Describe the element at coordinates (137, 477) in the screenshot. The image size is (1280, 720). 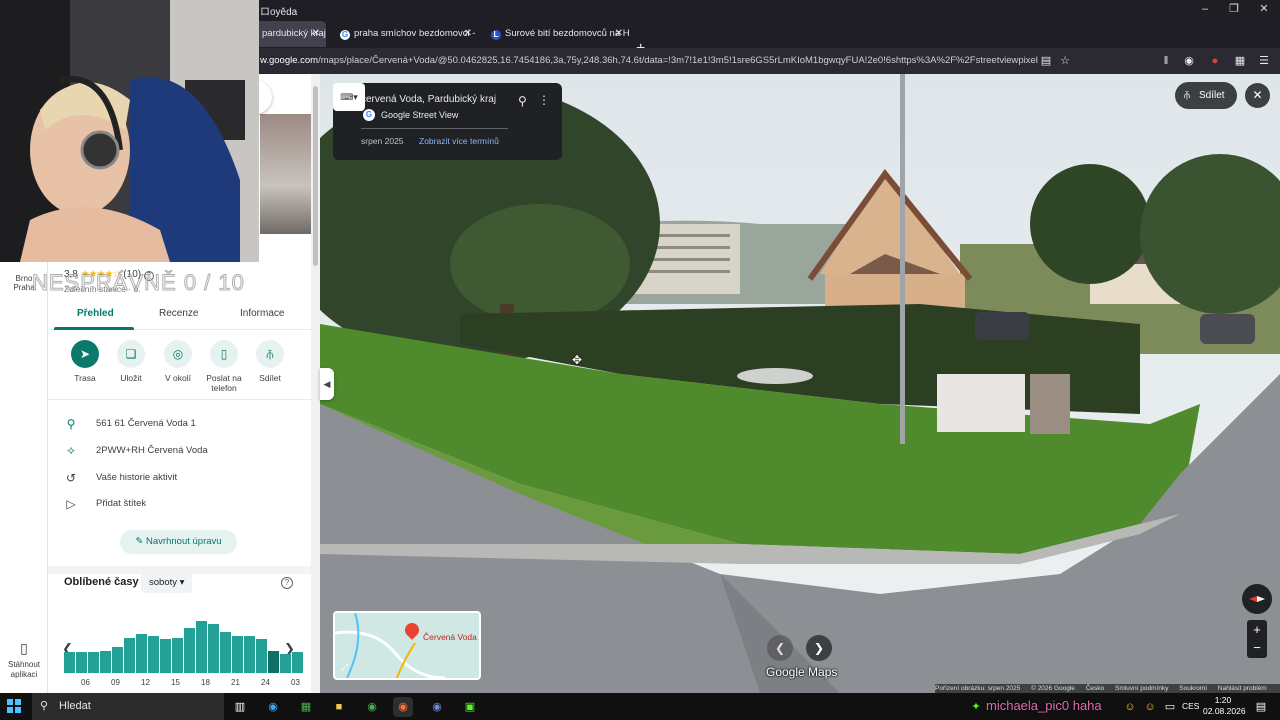
I see `activity-text: Vaše historie aktivit` at that location.